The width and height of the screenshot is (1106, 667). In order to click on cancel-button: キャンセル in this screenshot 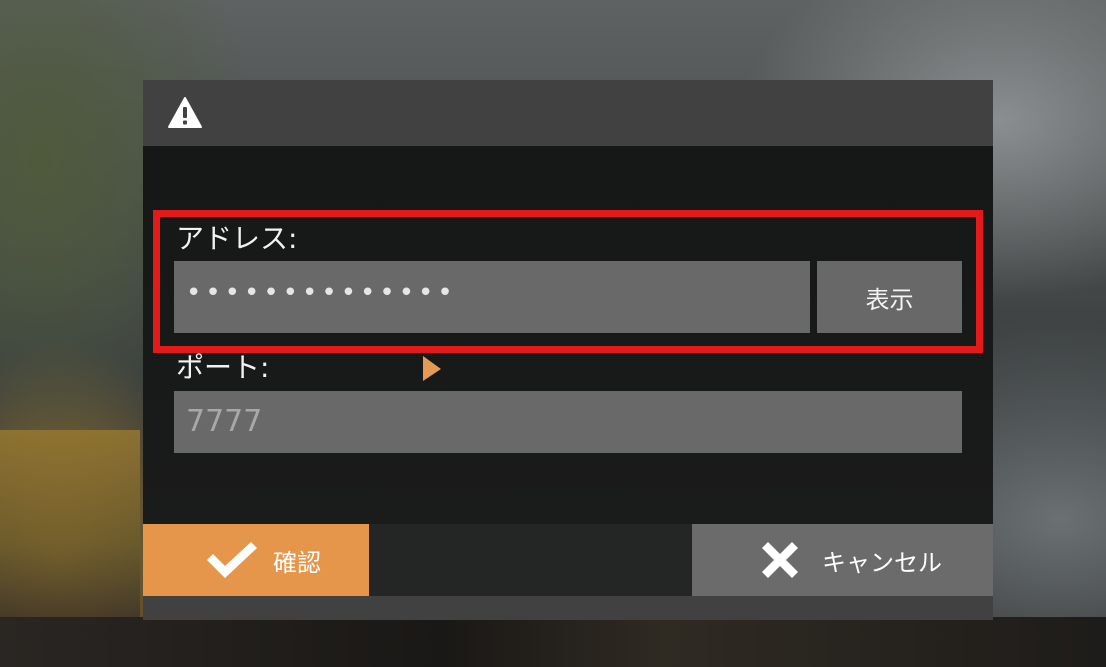, I will do `click(842, 560)`.